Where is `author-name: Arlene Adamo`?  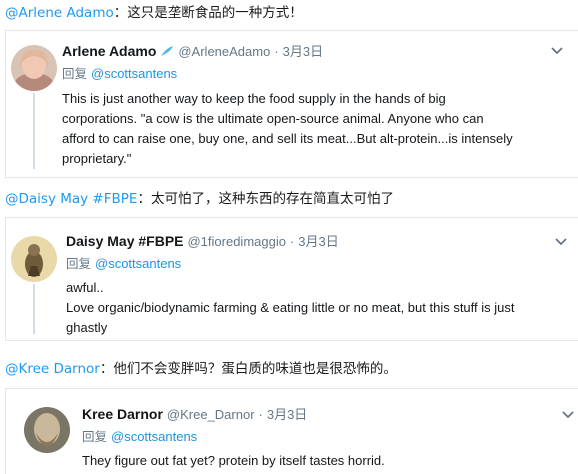
author-name: Arlene Adamo is located at coordinates (109, 51).